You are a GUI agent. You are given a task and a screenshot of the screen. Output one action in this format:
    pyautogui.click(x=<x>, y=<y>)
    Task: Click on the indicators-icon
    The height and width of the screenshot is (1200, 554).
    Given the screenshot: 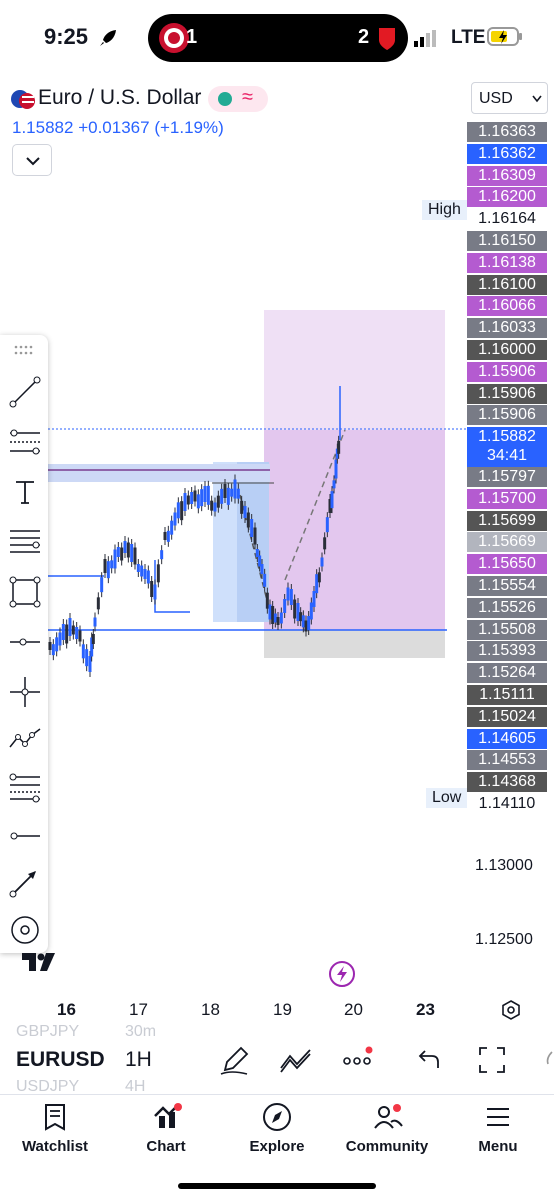 What is the action you would take?
    pyautogui.click(x=296, y=1060)
    